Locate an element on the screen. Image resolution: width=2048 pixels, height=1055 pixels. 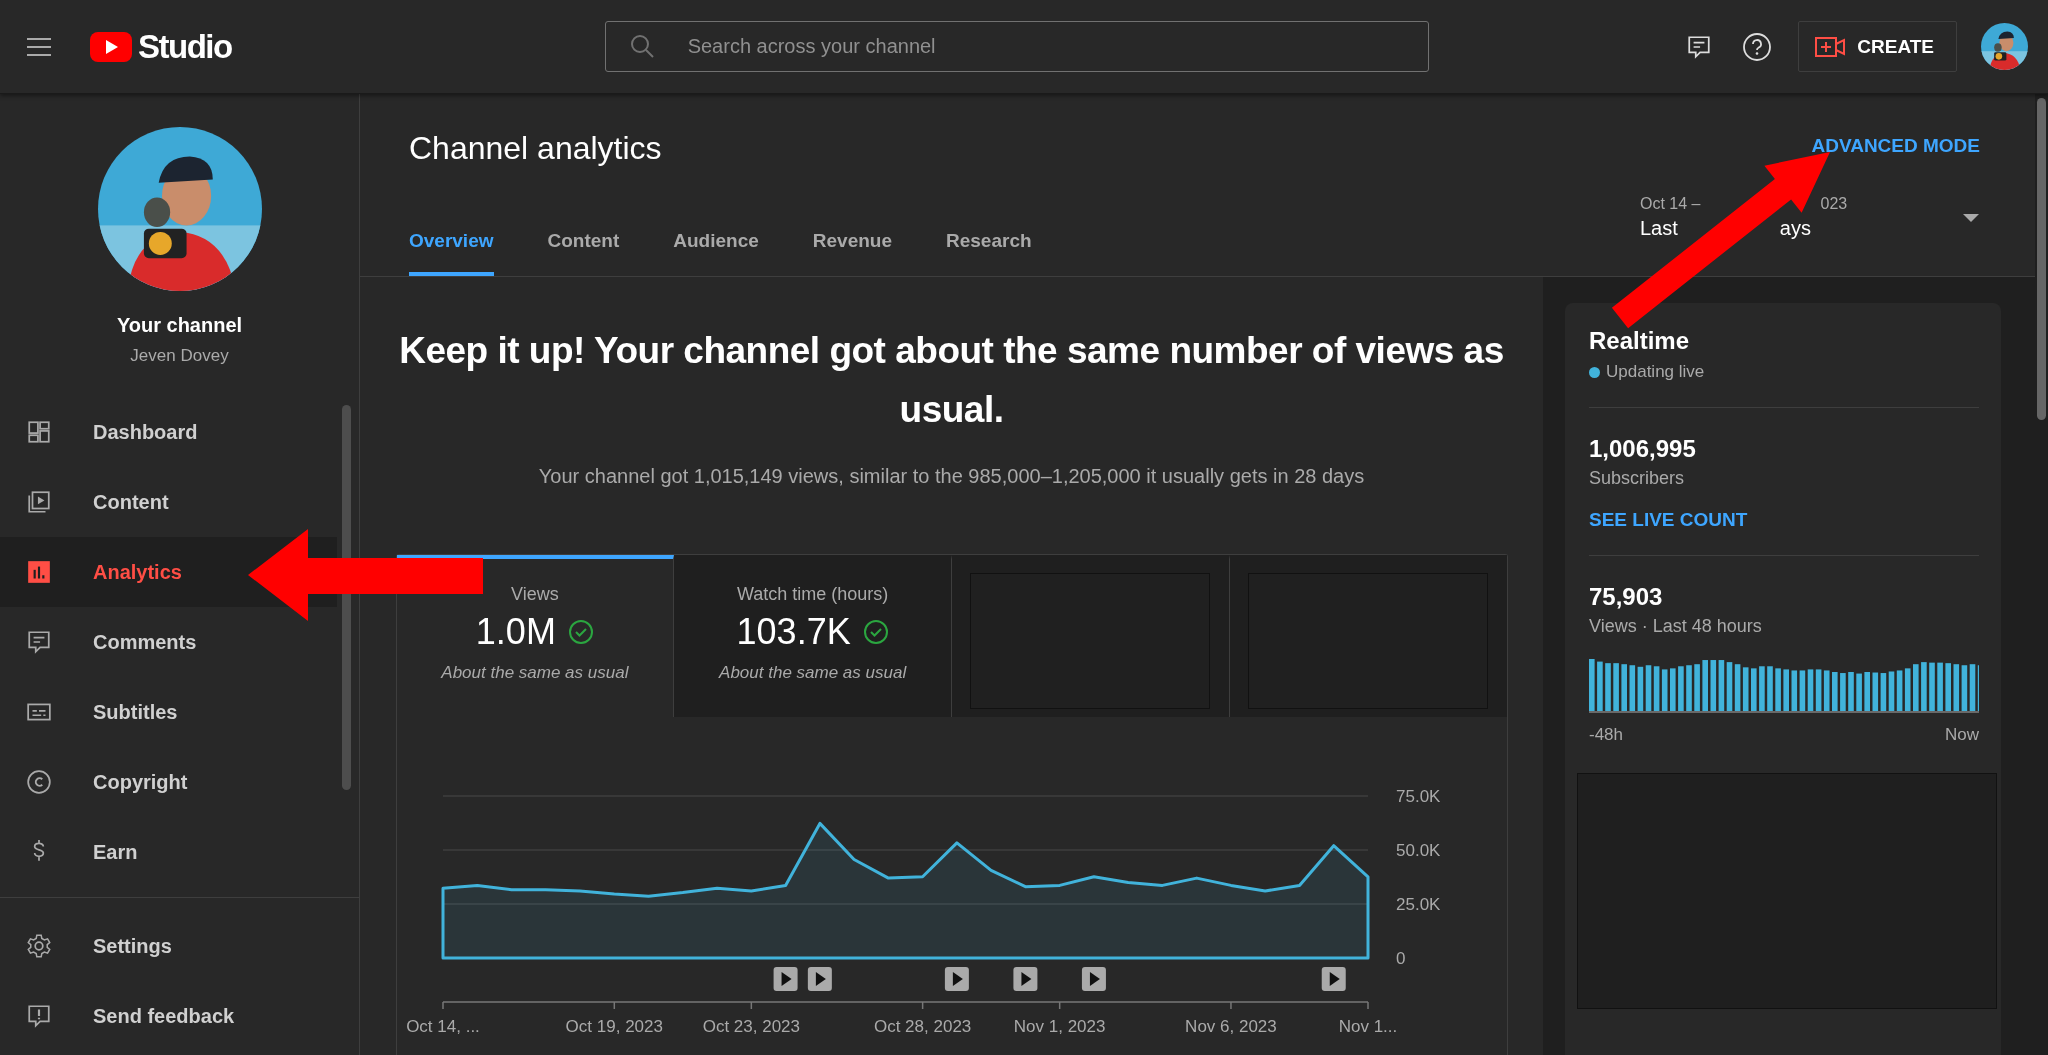
tab: Revenue is located at coordinates (852, 251).